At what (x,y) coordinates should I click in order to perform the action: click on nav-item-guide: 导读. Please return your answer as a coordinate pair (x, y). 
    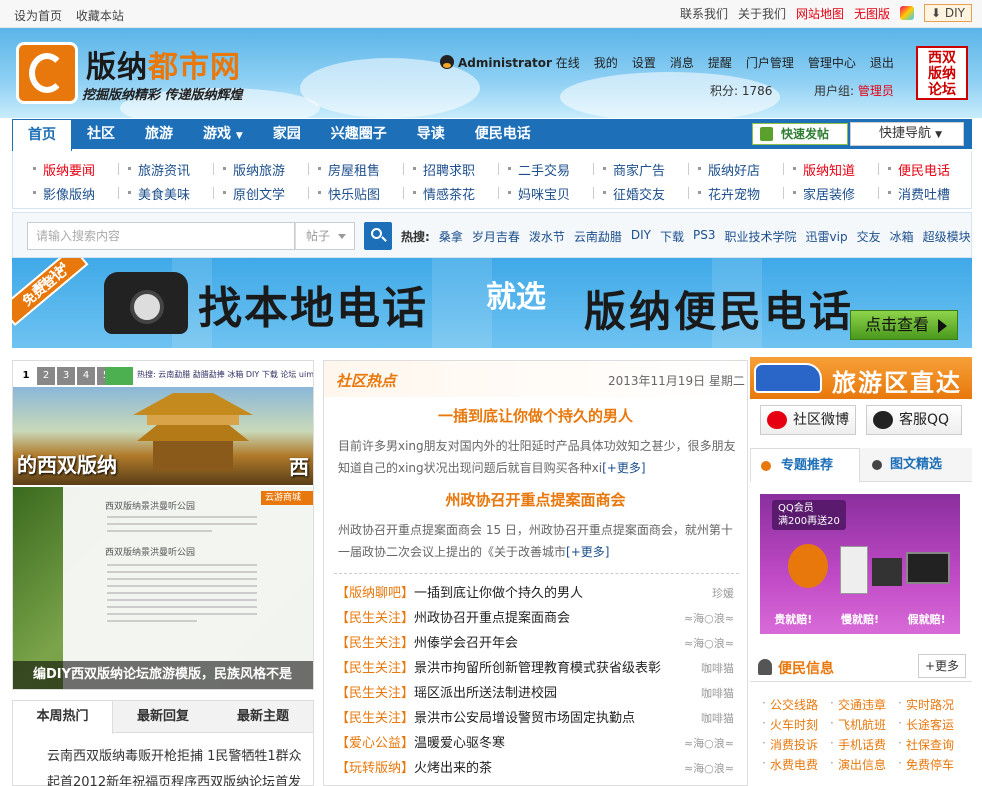
    Looking at the image, I should click on (431, 134).